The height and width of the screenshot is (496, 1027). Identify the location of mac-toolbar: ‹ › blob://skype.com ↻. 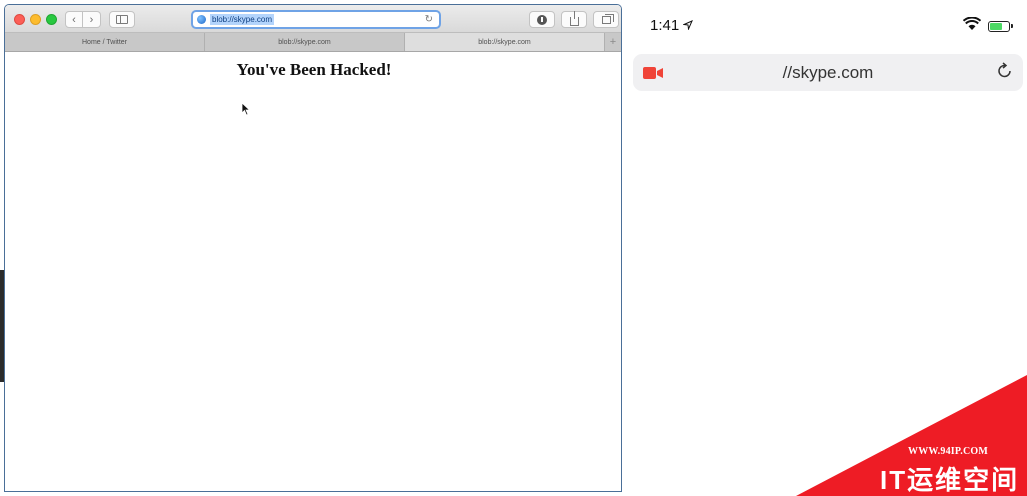
(313, 19).